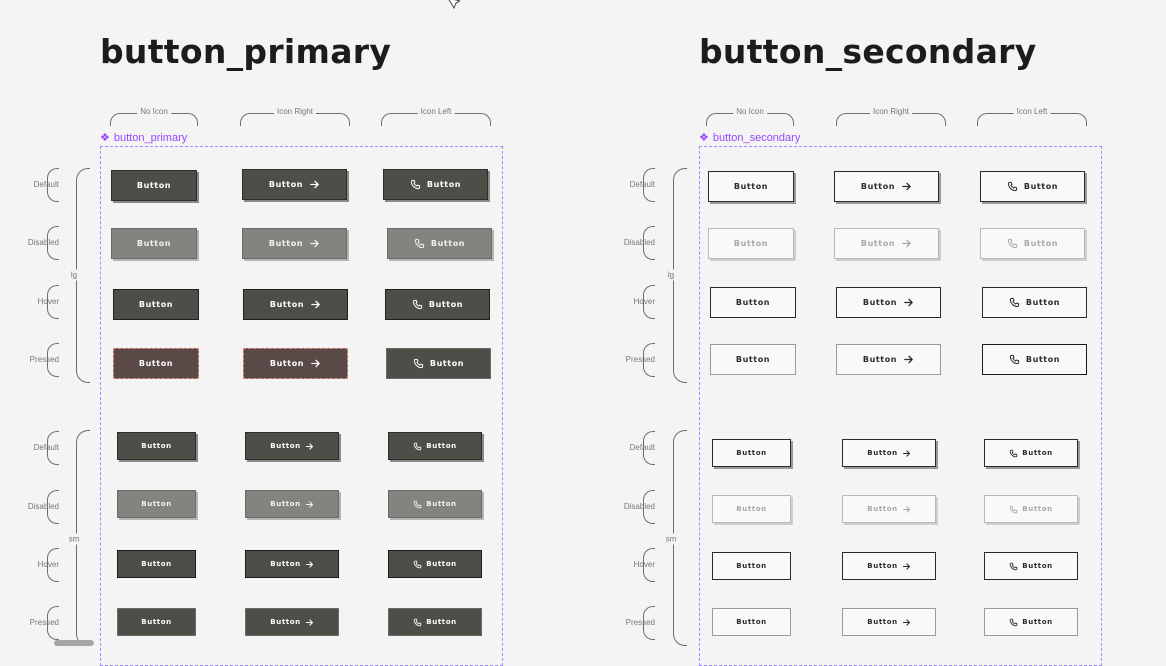 The image size is (1166, 666). I want to click on secondary-button-sm-hover-no-icon: Button, so click(751, 566).